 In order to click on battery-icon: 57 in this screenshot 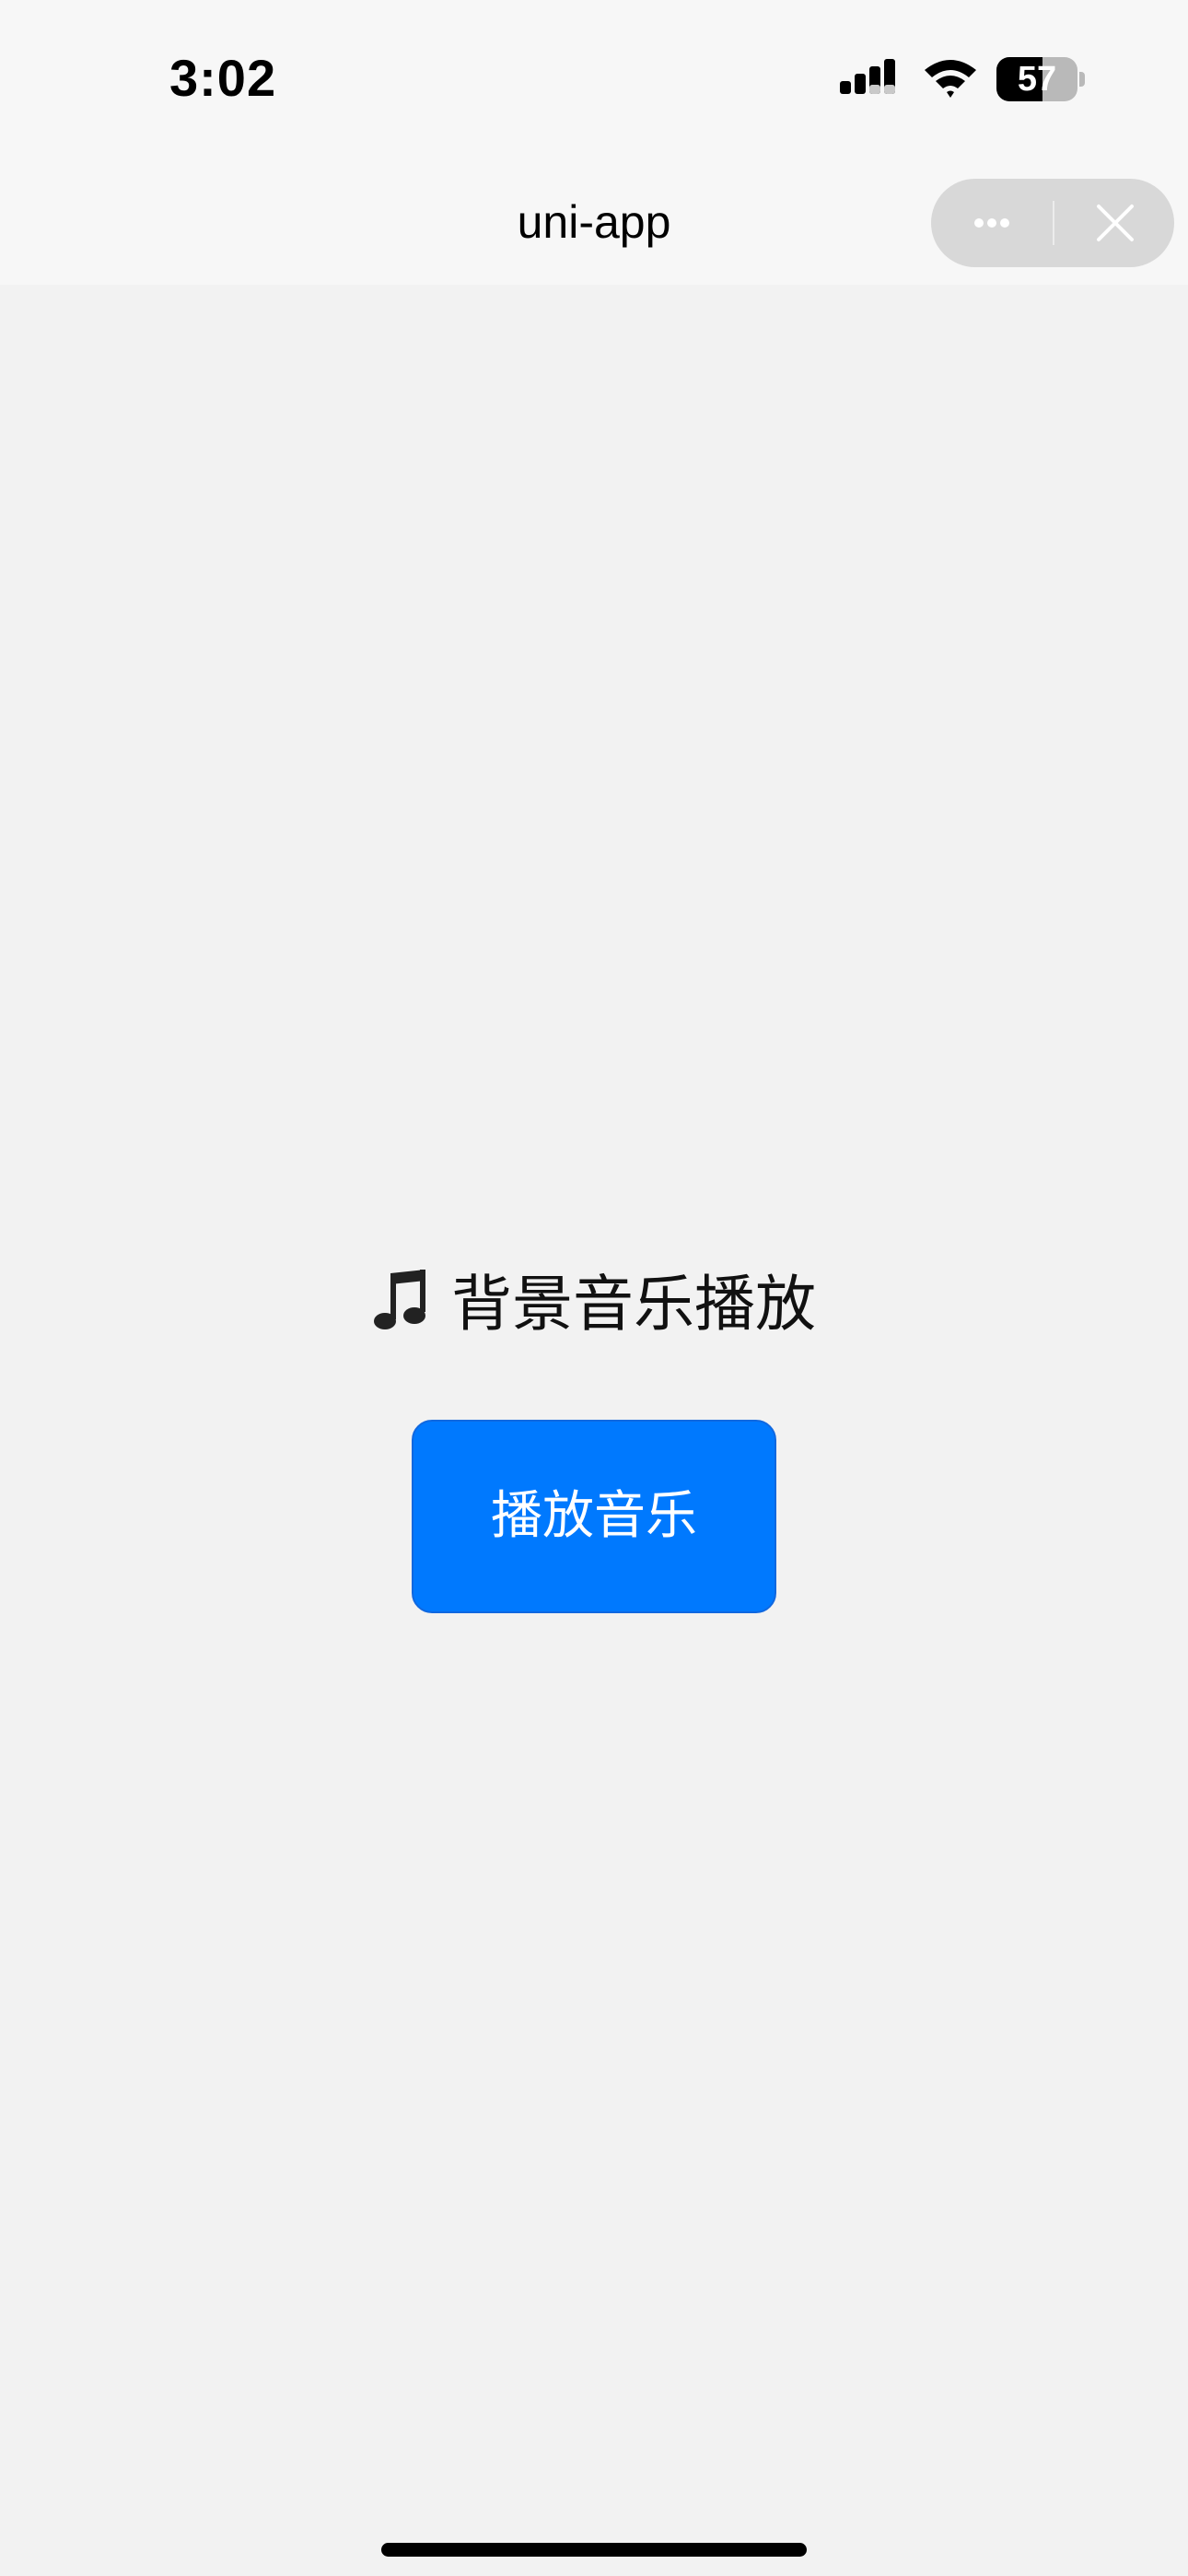, I will do `click(1040, 79)`.